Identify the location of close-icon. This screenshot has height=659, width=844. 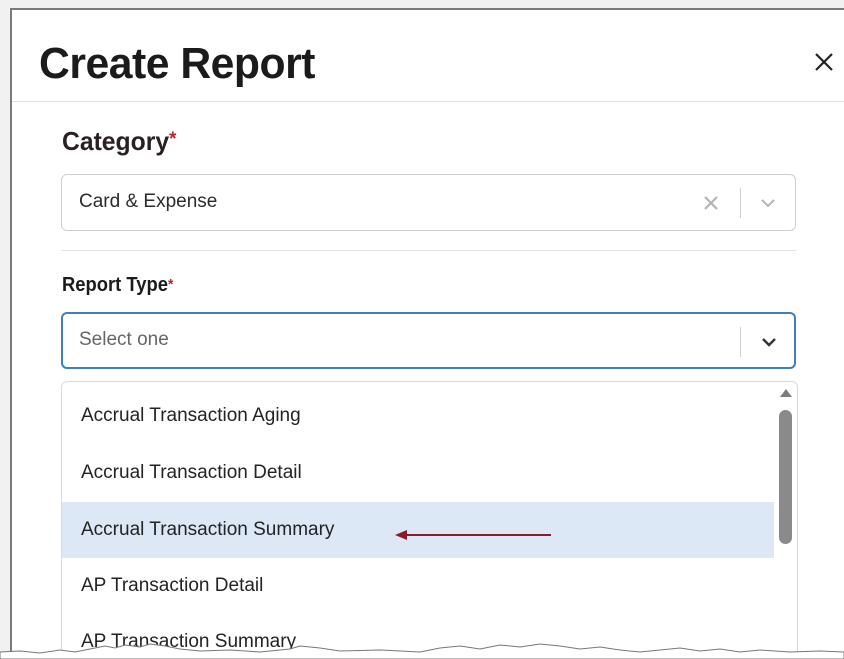
(824, 62).